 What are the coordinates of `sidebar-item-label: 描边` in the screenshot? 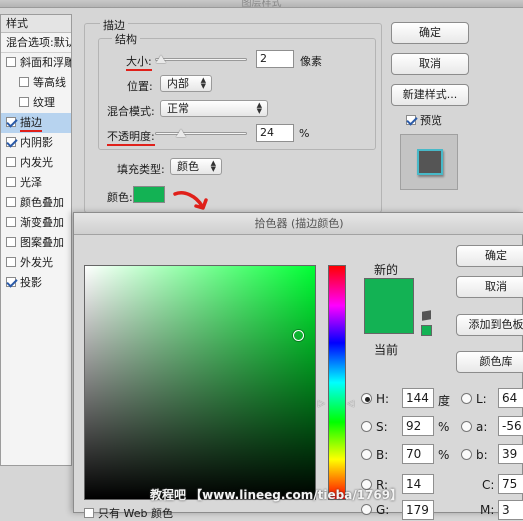 It's located at (31, 124).